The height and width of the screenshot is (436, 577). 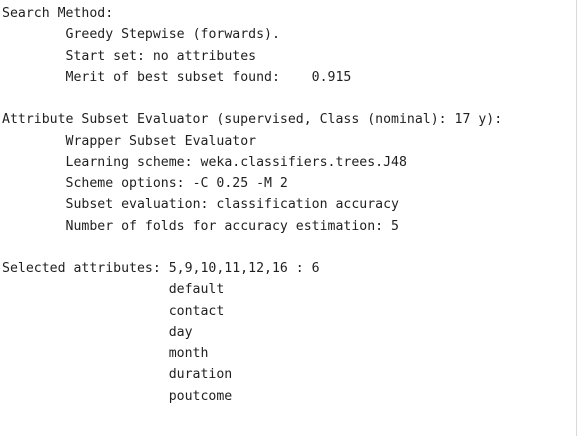 What do you see at coordinates (141, 35) in the screenshot?
I see `output-line: Greedy Stepwise (forwards).` at bounding box center [141, 35].